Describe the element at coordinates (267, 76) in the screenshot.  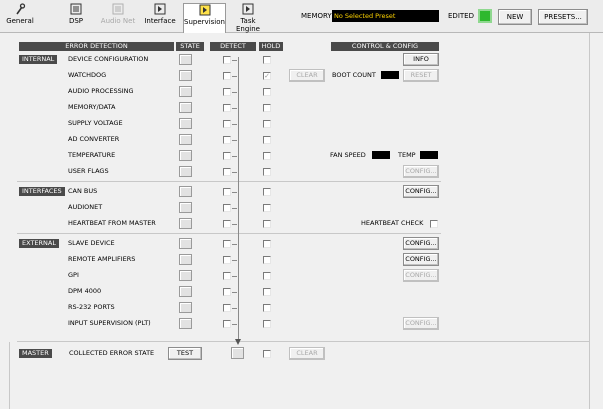
I see `hold-checkbox: ✓` at that location.